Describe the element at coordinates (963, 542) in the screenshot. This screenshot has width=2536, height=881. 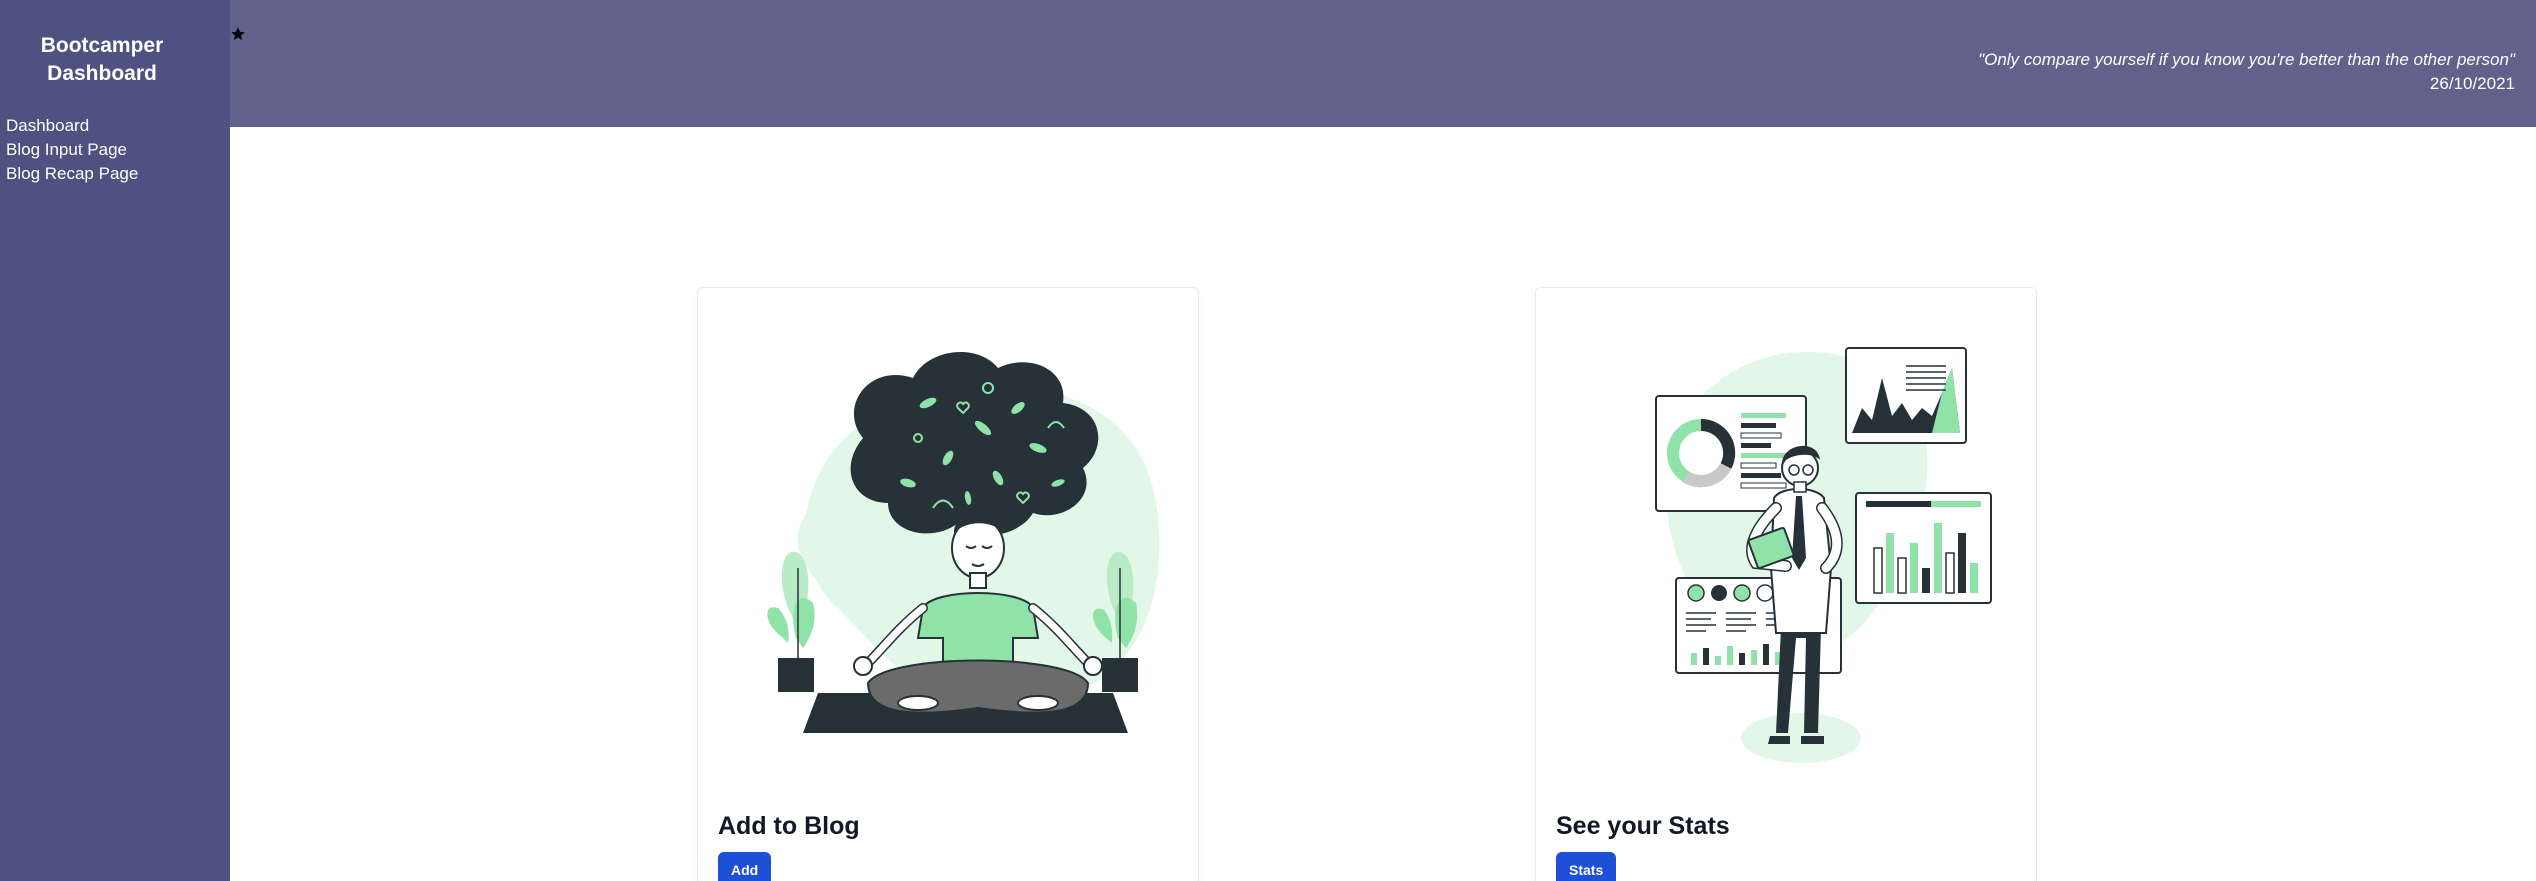
I see `meditating-woman-illustration` at that location.